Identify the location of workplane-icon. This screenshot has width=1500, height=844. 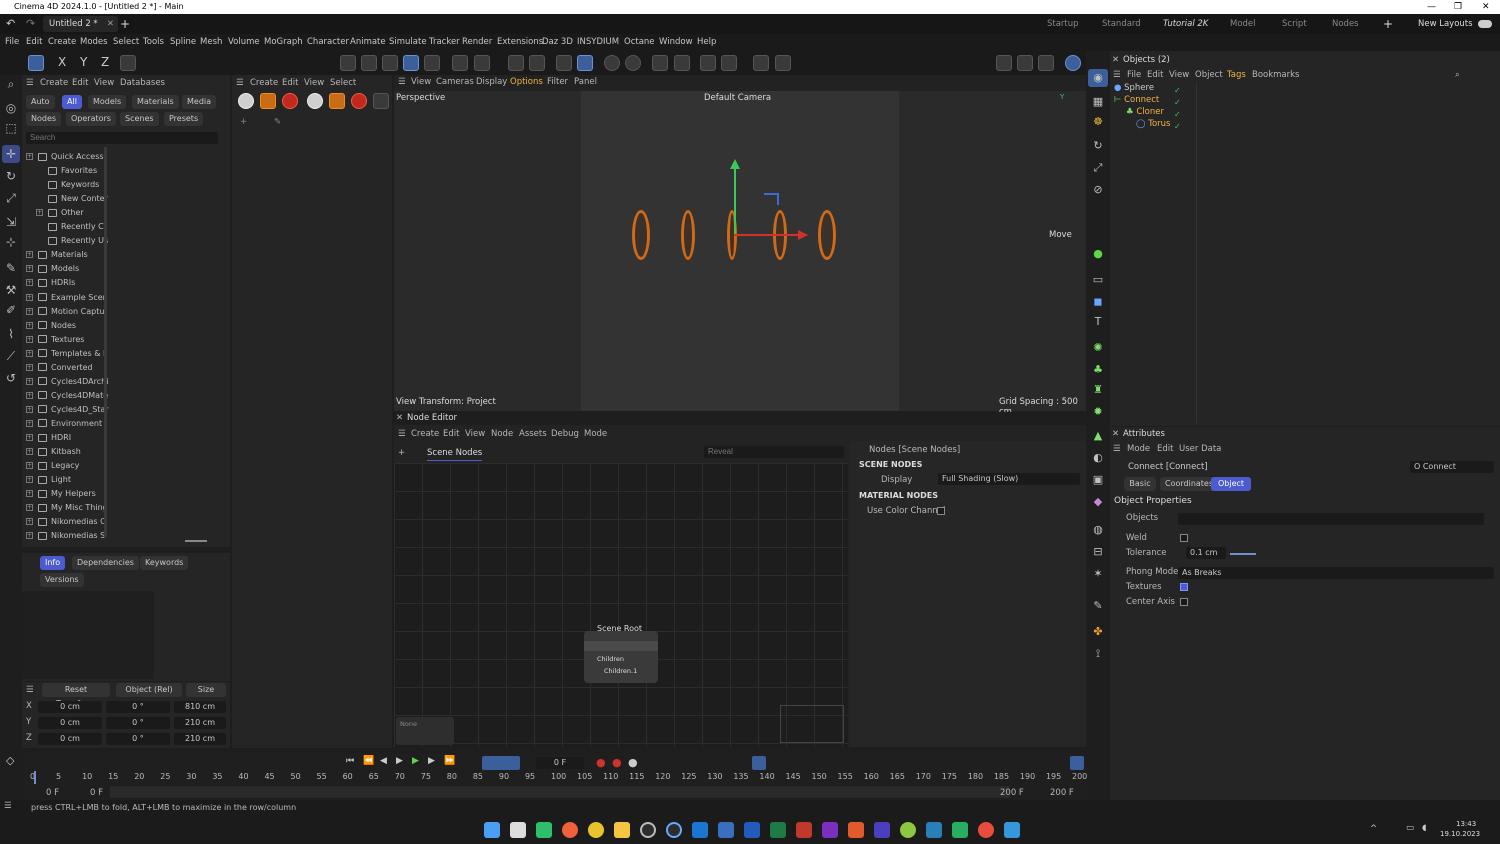
(482, 63).